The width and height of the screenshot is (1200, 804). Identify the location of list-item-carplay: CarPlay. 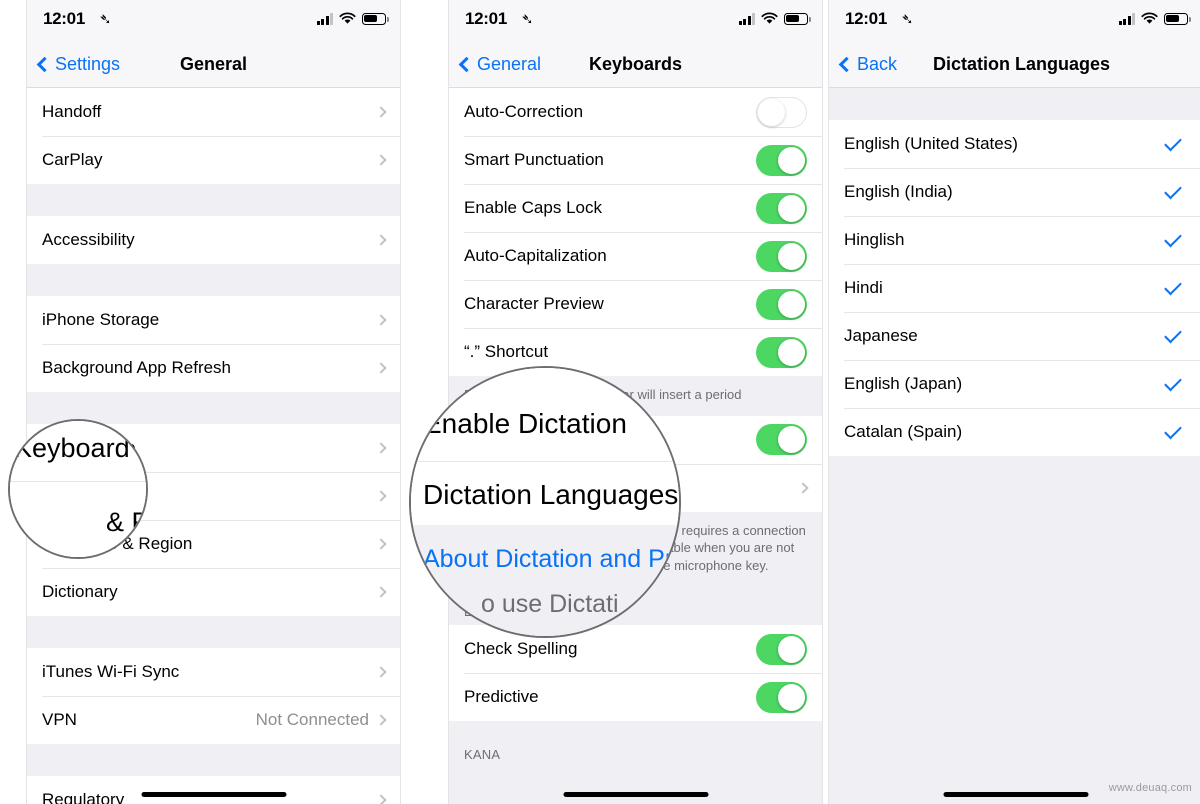
(213, 160).